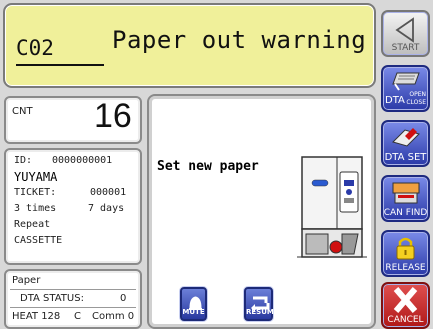  What do you see at coordinates (23, 160) in the screenshot?
I see `id-label: ID:` at bounding box center [23, 160].